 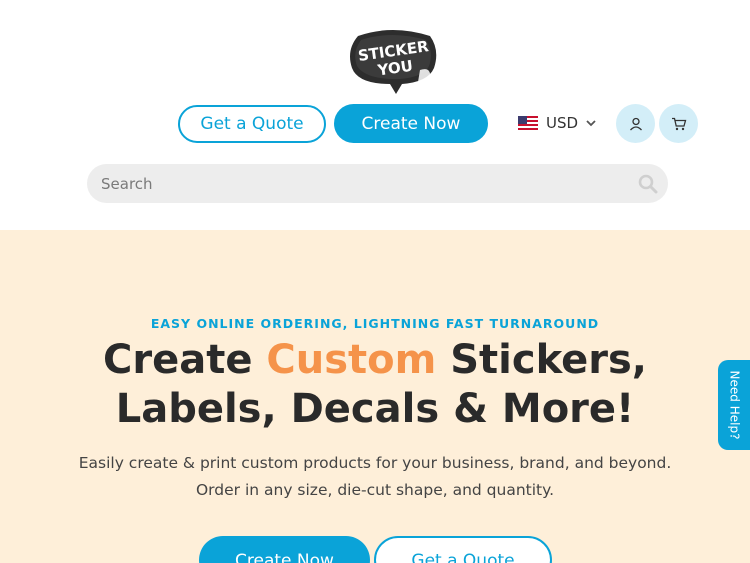 I want to click on hero-get-quote-button: Get a Quote, so click(x=463, y=549).